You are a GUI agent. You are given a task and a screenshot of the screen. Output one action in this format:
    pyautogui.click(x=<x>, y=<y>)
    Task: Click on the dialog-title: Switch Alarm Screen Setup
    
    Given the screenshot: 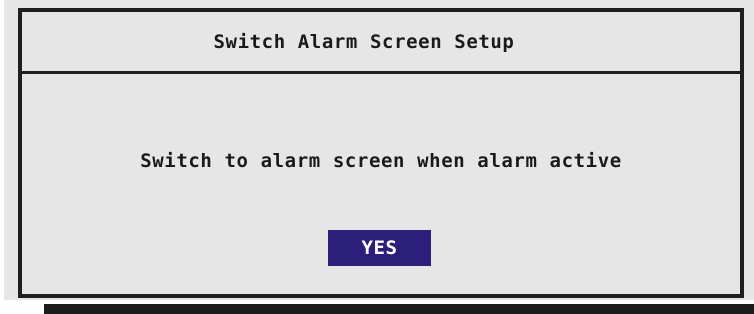 What is the action you would take?
    pyautogui.click(x=364, y=41)
    